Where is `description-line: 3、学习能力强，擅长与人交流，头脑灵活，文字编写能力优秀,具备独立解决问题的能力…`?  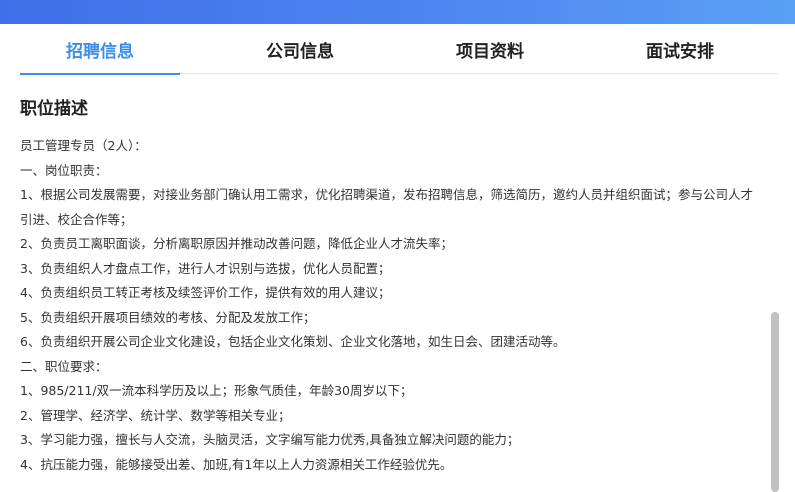
description-line: 3、学习能力强，擅长与人交流，头脑灵活，文字编写能力优秀,具备独立解决问题的能力… is located at coordinates (270, 439).